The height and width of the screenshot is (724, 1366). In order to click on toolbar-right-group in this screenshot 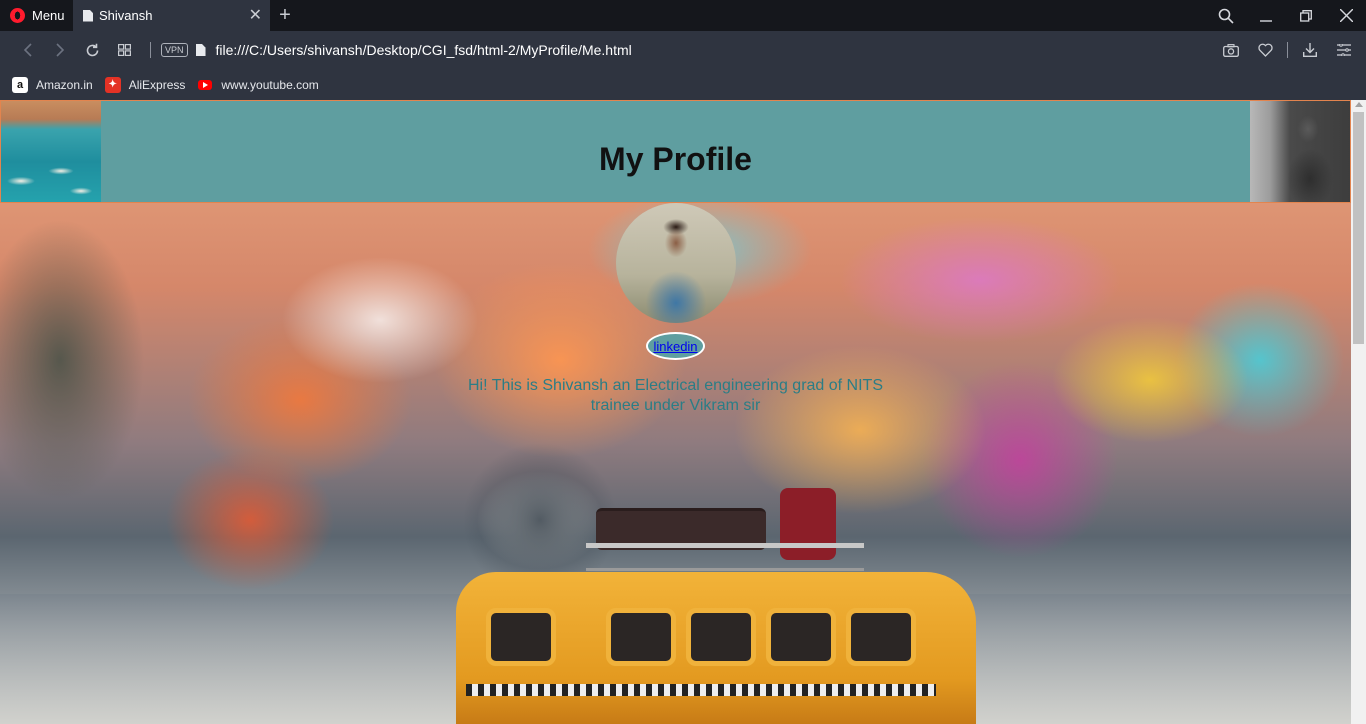, I will do `click(1290, 50)`.